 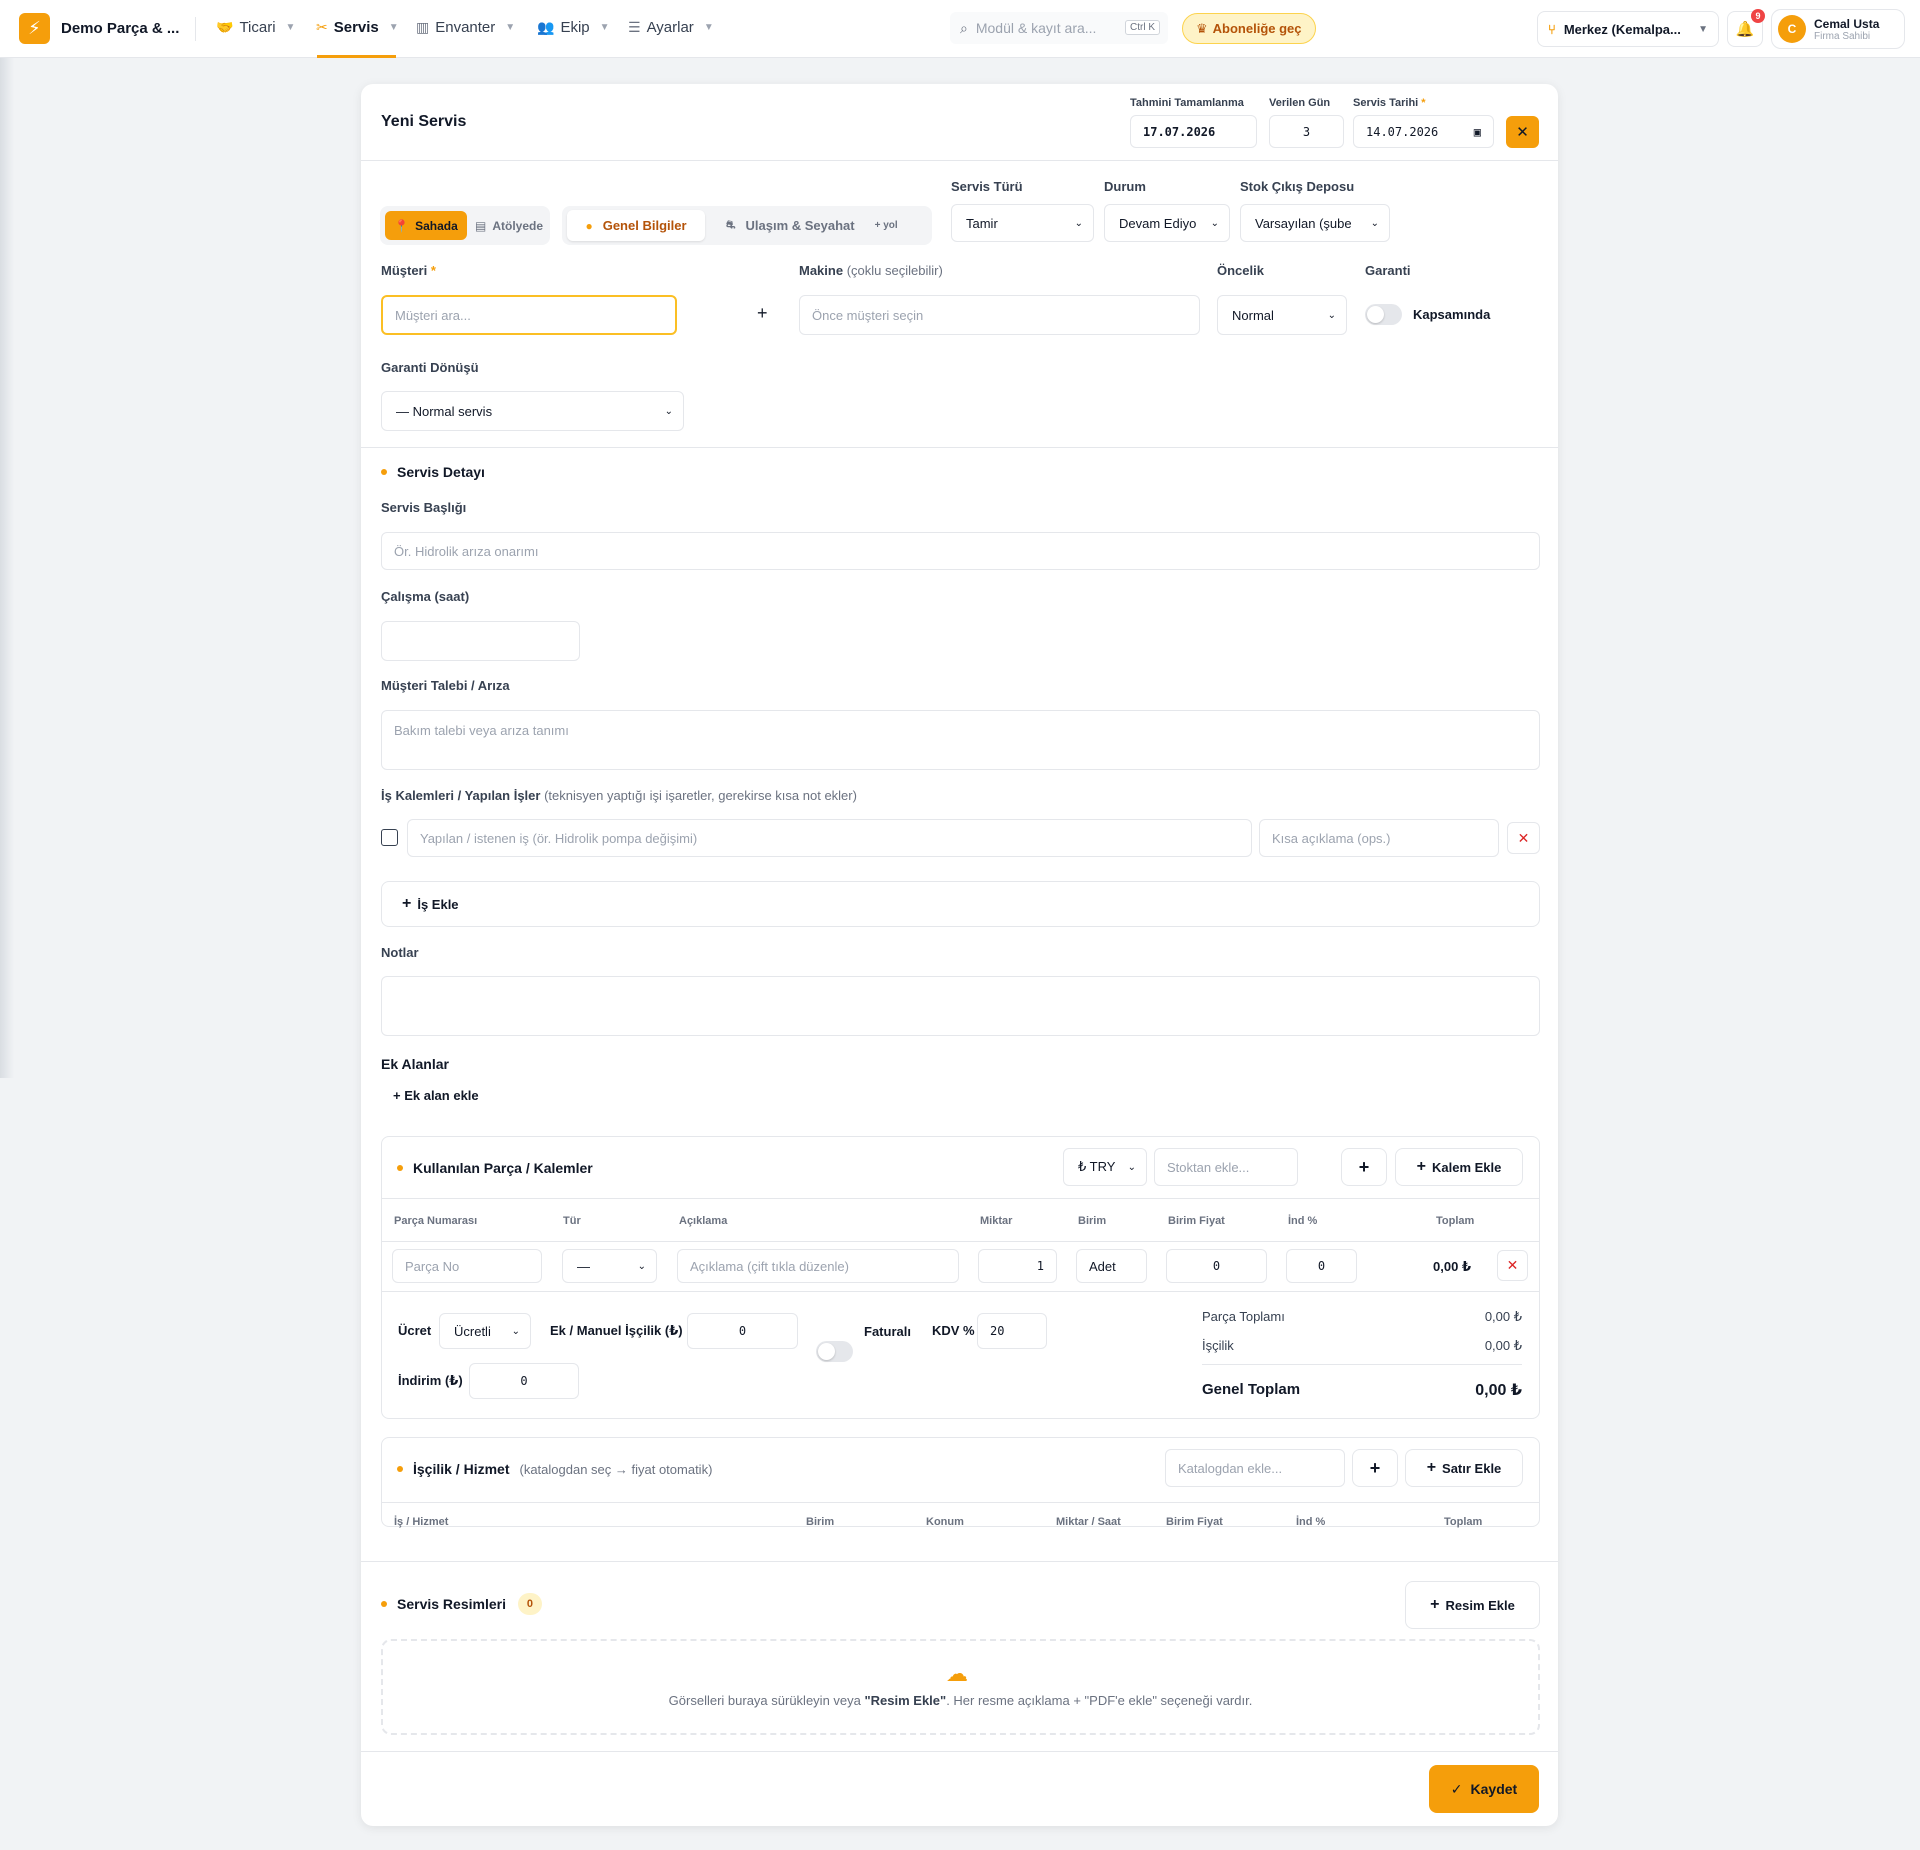 I want to click on location-onsite-button: 📍 Sahada, so click(x=426, y=225).